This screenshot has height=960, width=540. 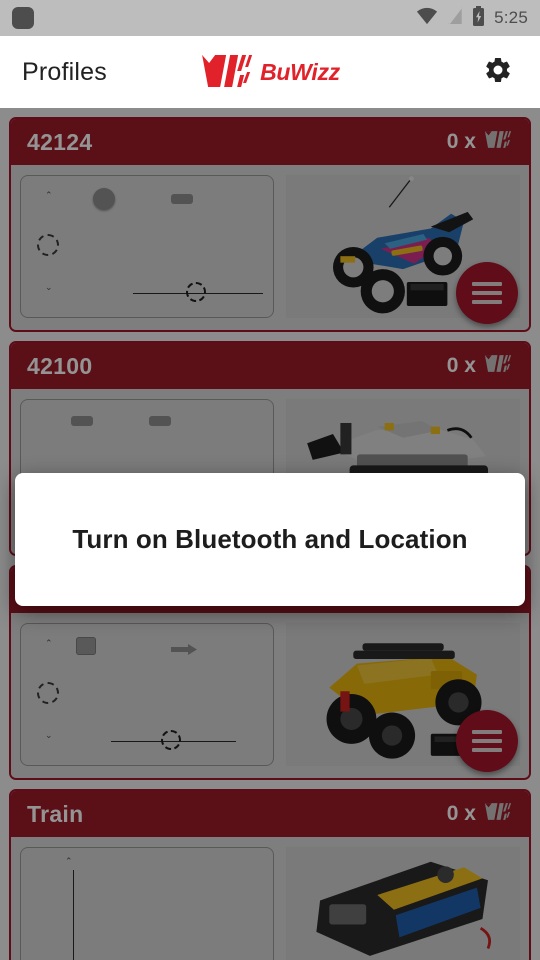 I want to click on profile-name: 42124, so click(x=60, y=141).